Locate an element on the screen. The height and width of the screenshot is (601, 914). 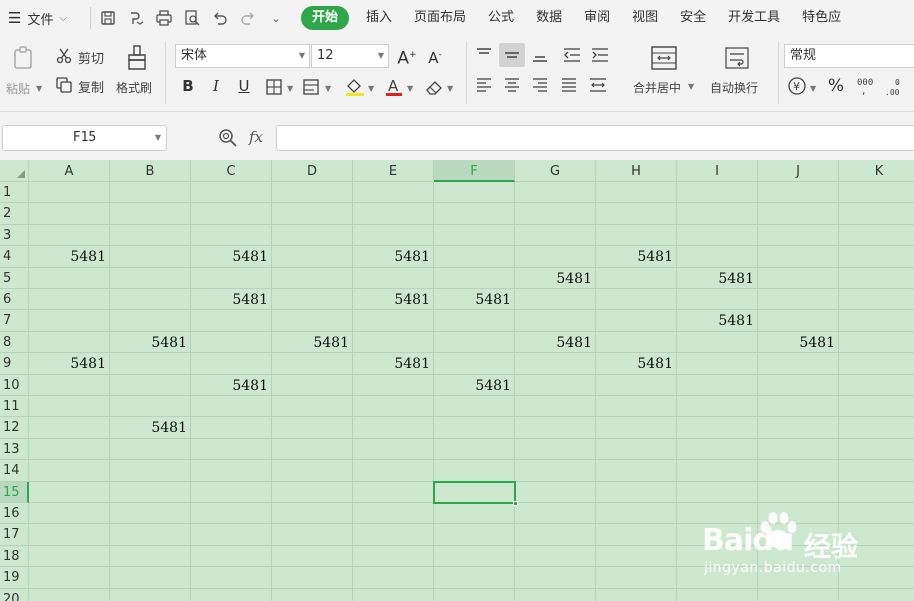
underline-button: U is located at coordinates (244, 86).